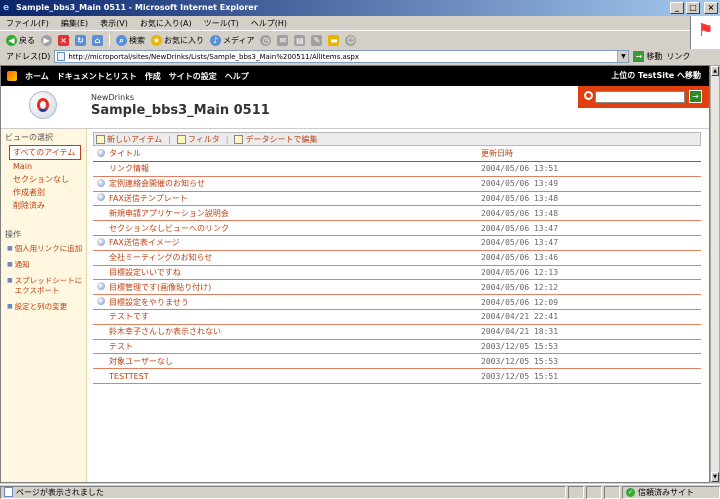 The height and width of the screenshot is (499, 720). Describe the element at coordinates (695, 96) in the screenshot. I see `search-go-button: →` at that location.